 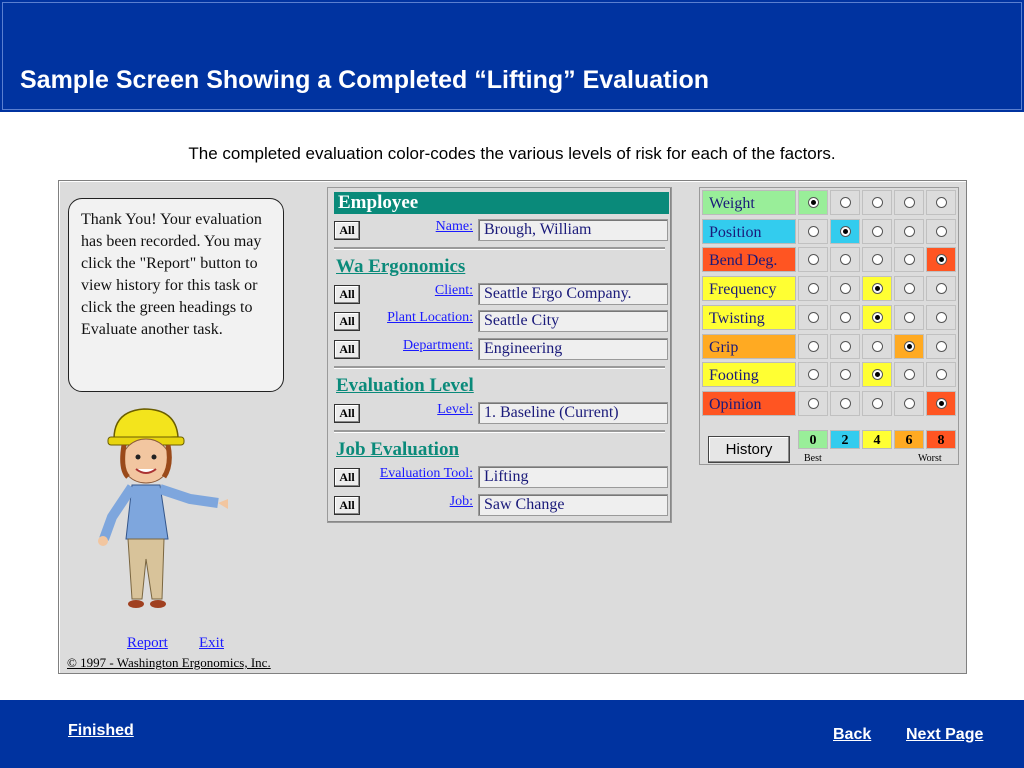 What do you see at coordinates (944, 735) in the screenshot?
I see `next-page-link: Next Page` at bounding box center [944, 735].